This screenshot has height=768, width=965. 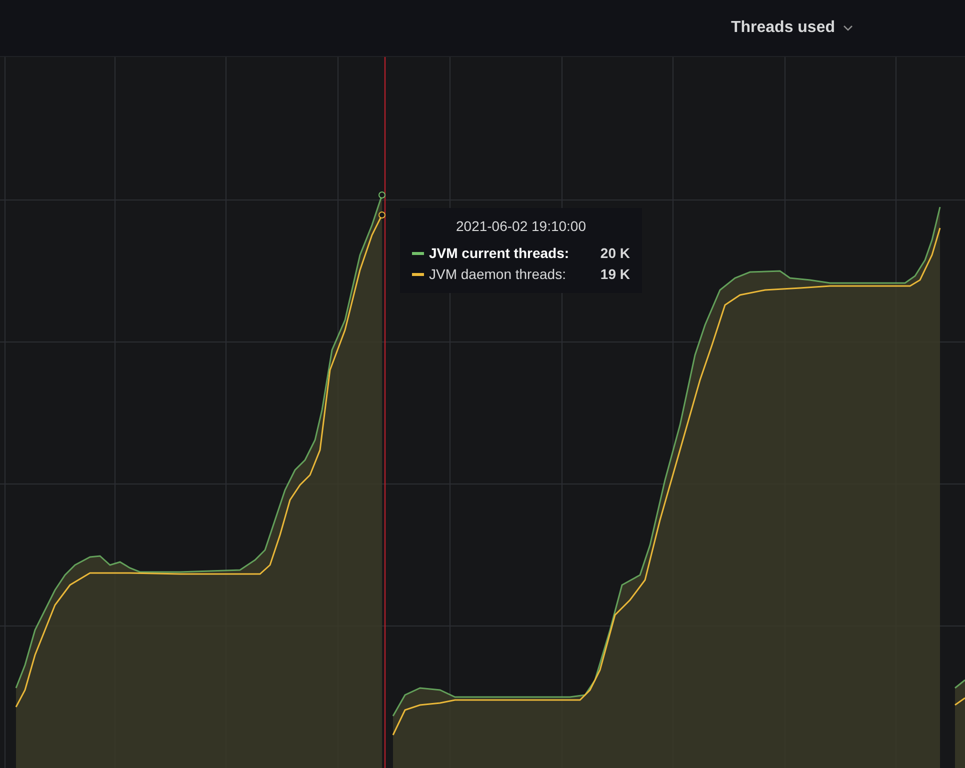 What do you see at coordinates (848, 28) in the screenshot?
I see `caret-icon` at bounding box center [848, 28].